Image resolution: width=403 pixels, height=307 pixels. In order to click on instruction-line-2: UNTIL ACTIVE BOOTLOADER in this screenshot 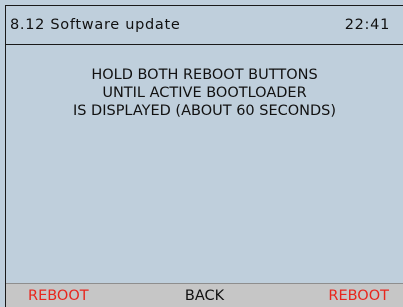, I will do `click(204, 93)`.